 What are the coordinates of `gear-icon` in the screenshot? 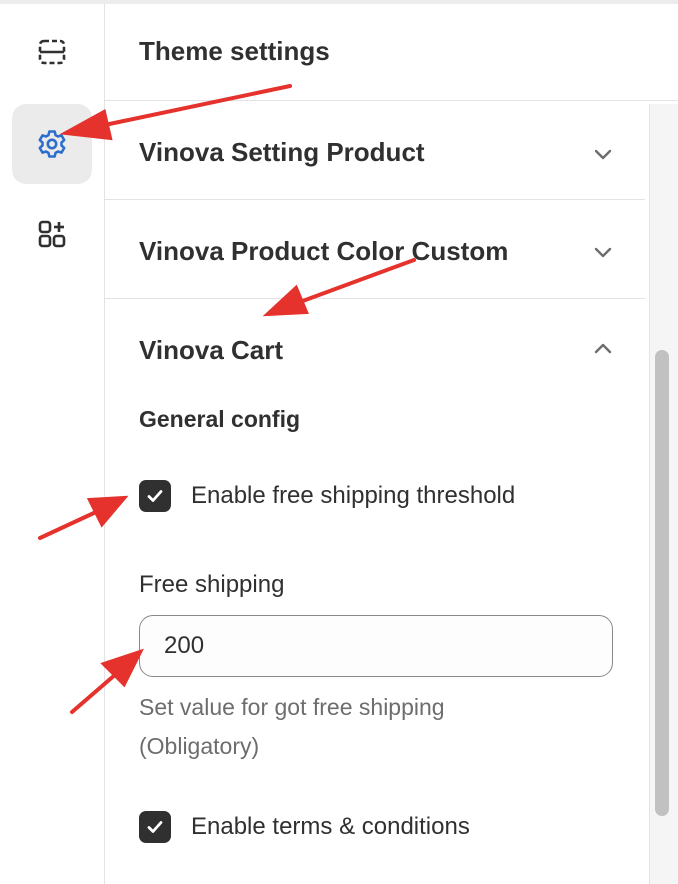 It's located at (52, 144).